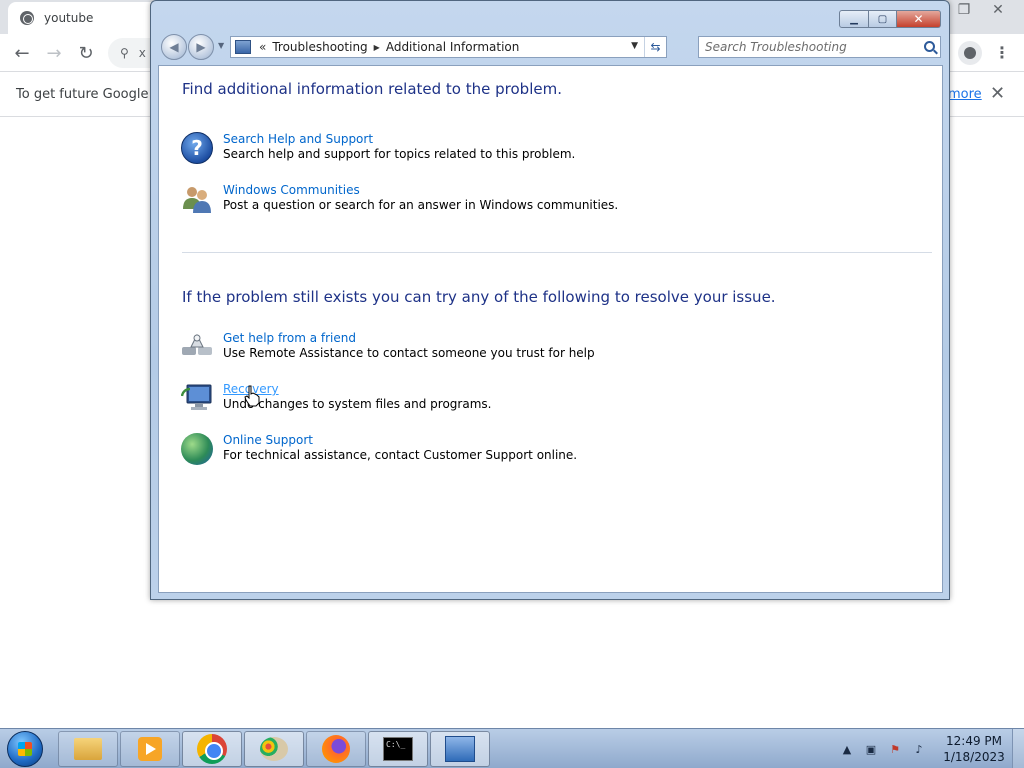 The height and width of the screenshot is (768, 1024). I want to click on infobar-close-icon: ✕, so click(997, 93).